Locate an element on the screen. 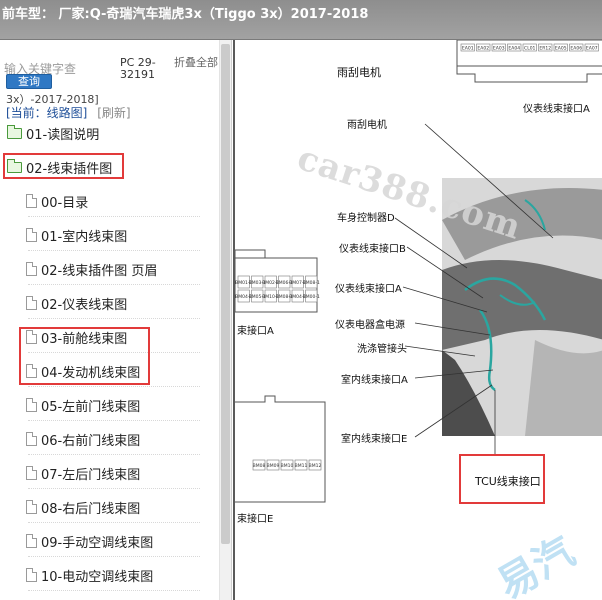  refresh-link: [刷新] is located at coordinates (113, 113).